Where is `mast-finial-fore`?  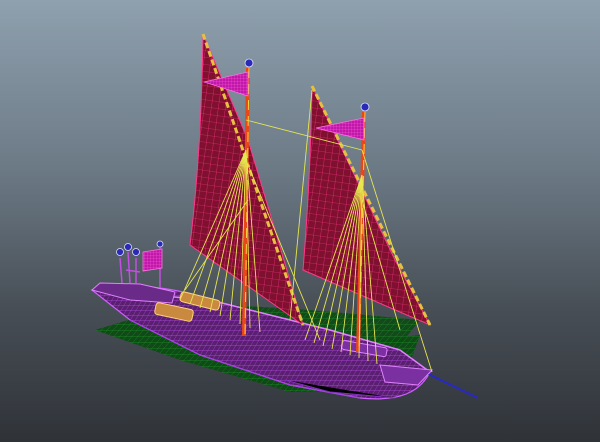
mast-finial-fore is located at coordinates (365, 107).